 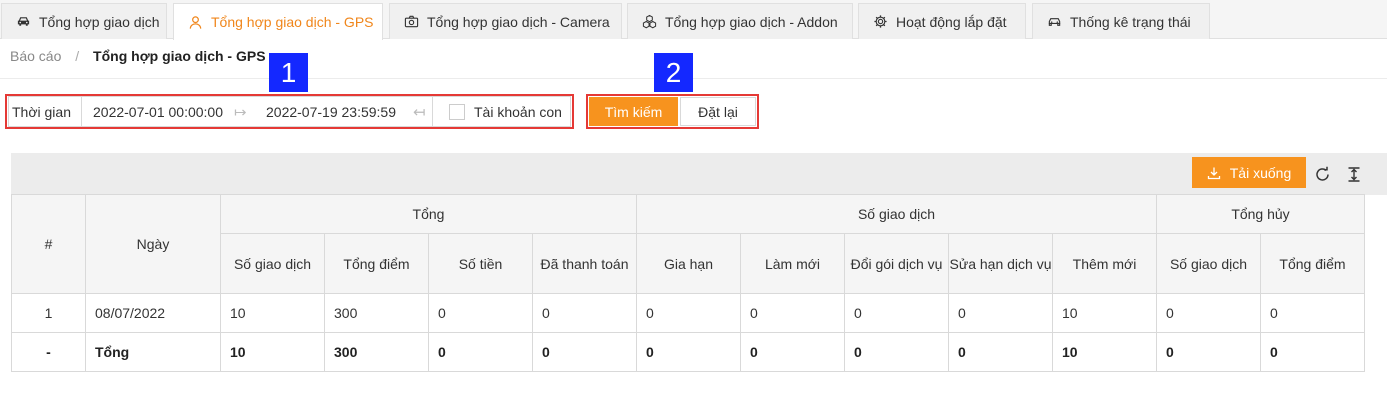 What do you see at coordinates (718, 111) in the screenshot?
I see `reset-button: Đặt lại` at bounding box center [718, 111].